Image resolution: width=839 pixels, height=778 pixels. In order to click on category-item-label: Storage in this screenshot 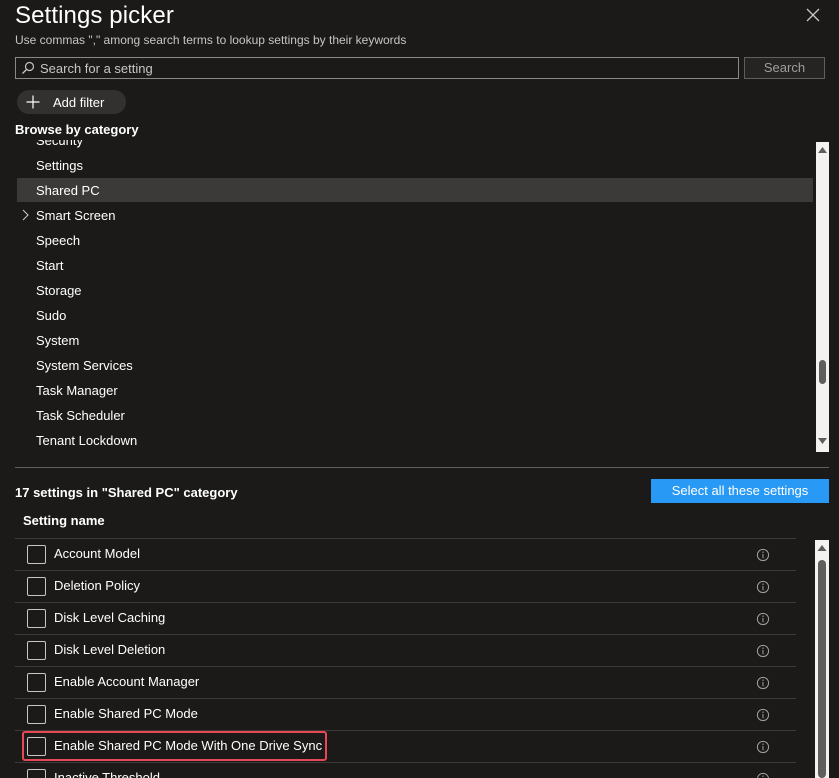, I will do `click(59, 290)`.